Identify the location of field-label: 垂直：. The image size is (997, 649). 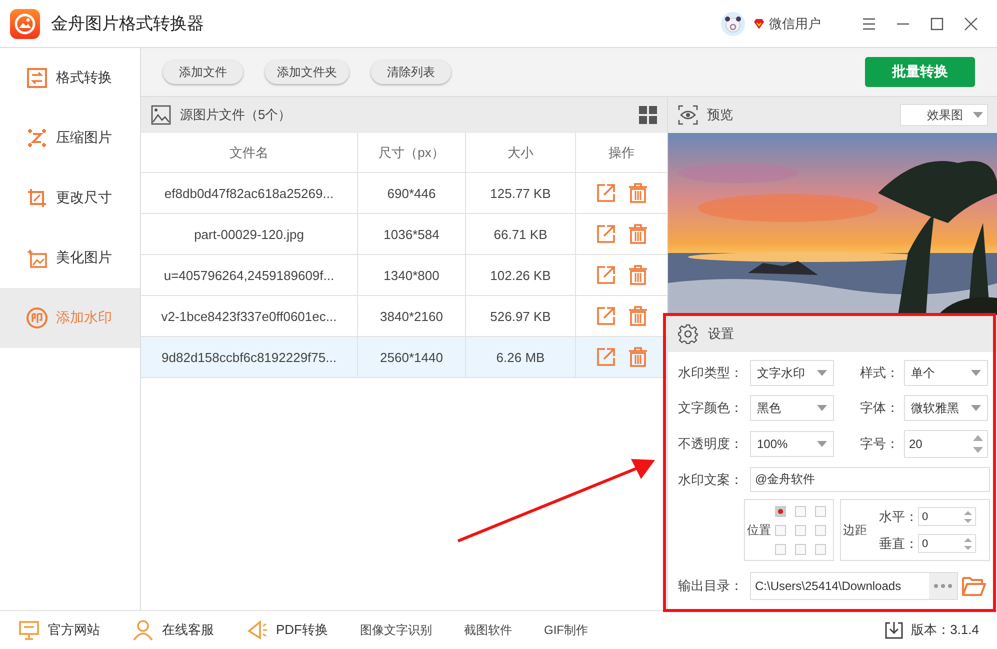
(898, 543).